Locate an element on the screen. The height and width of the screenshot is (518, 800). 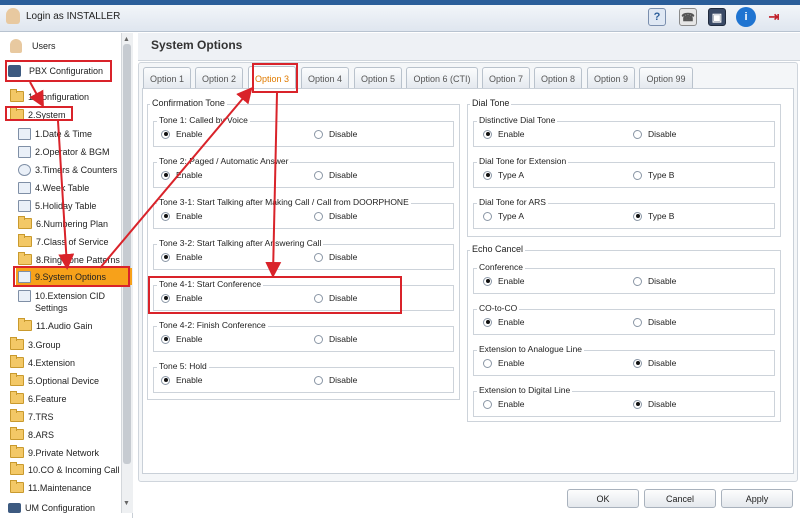
tab-option-99: Option 99 is located at coordinates (666, 78).